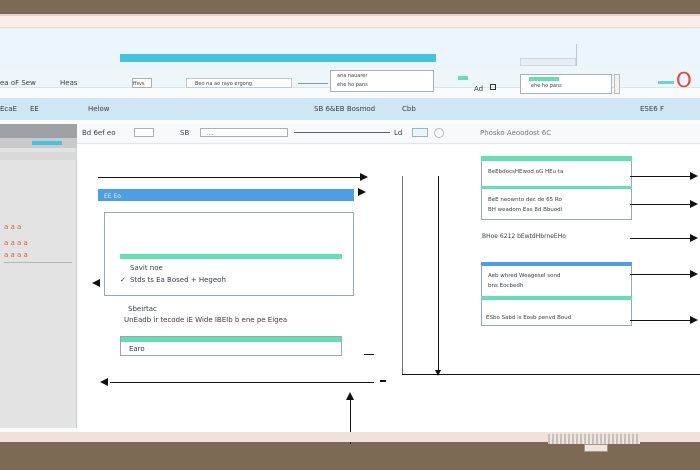 Image resolution: width=700 pixels, height=470 pixels. What do you see at coordinates (694, 274) in the screenshot?
I see `right-link-4-head` at bounding box center [694, 274].